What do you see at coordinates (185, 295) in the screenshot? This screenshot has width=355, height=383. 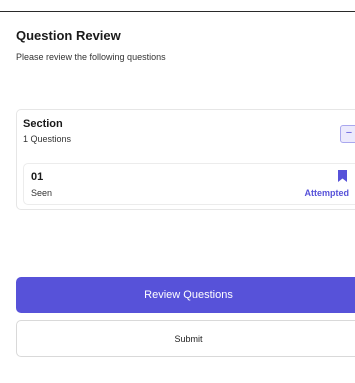 I see `review-questions-button: Review Questions` at bounding box center [185, 295].